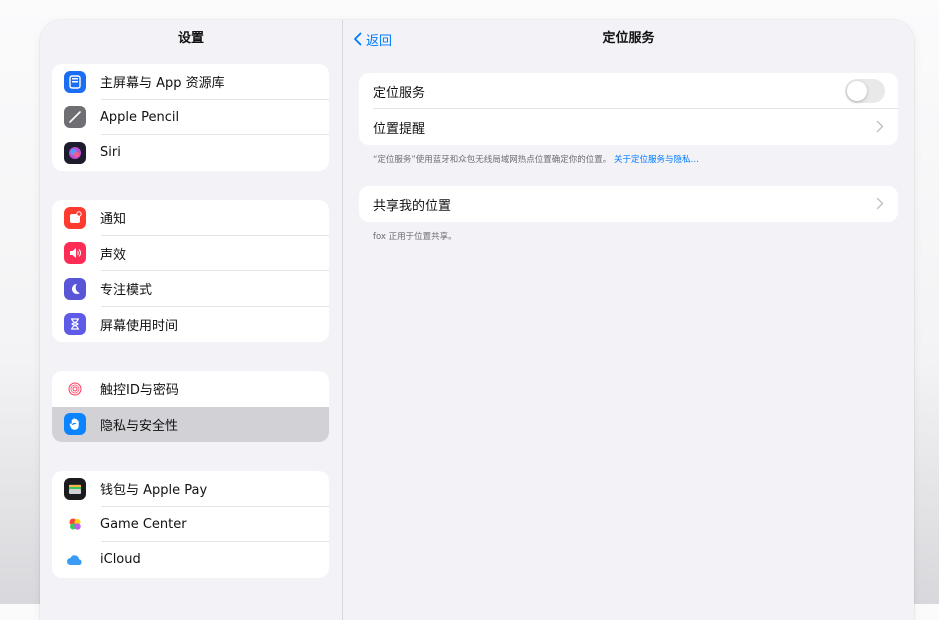  I want to click on sidebar-item-label: Game Center, so click(143, 524).